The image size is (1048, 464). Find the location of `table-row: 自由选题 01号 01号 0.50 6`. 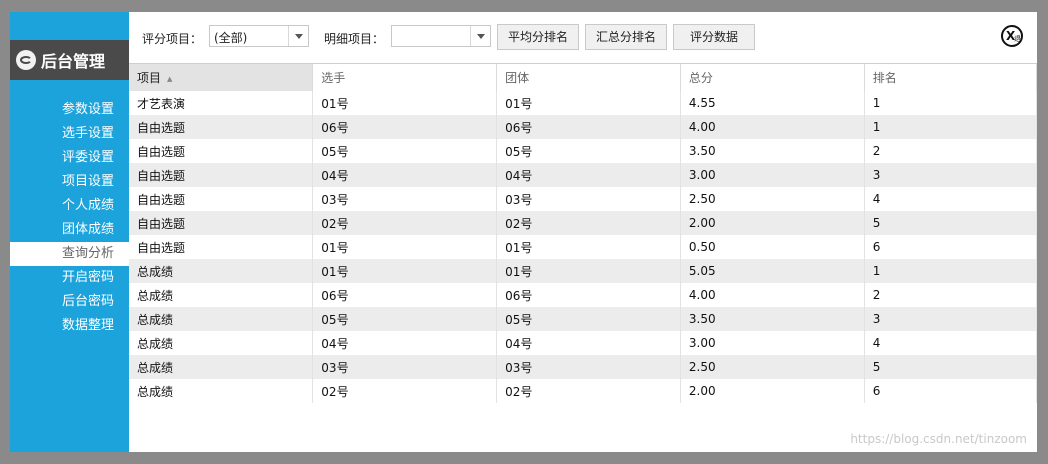

table-row: 自由选题 01号 01号 0.50 6 is located at coordinates (583, 247).